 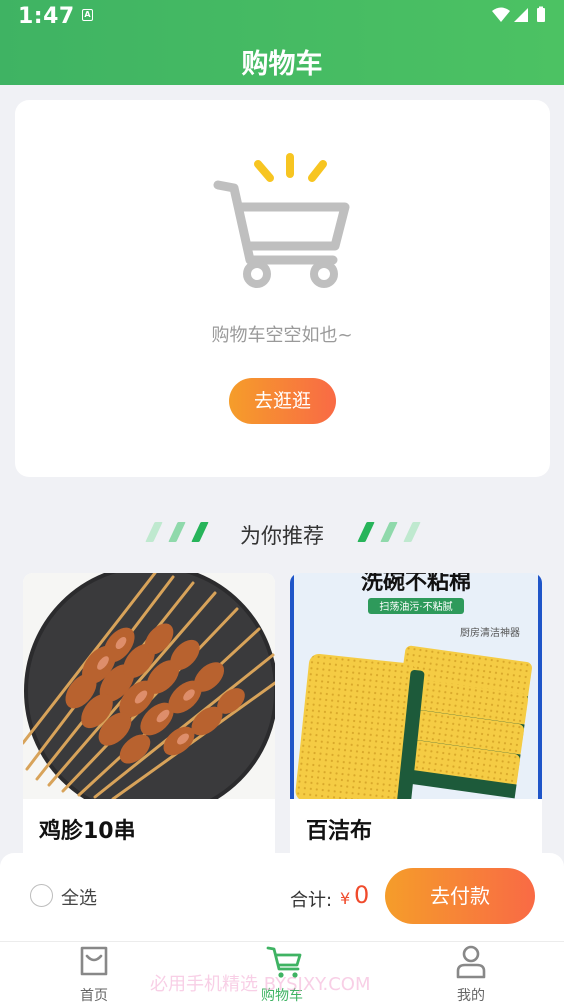 What do you see at coordinates (282, 335) in the screenshot?
I see `empty-cart-message: 购物车空空如也~` at bounding box center [282, 335].